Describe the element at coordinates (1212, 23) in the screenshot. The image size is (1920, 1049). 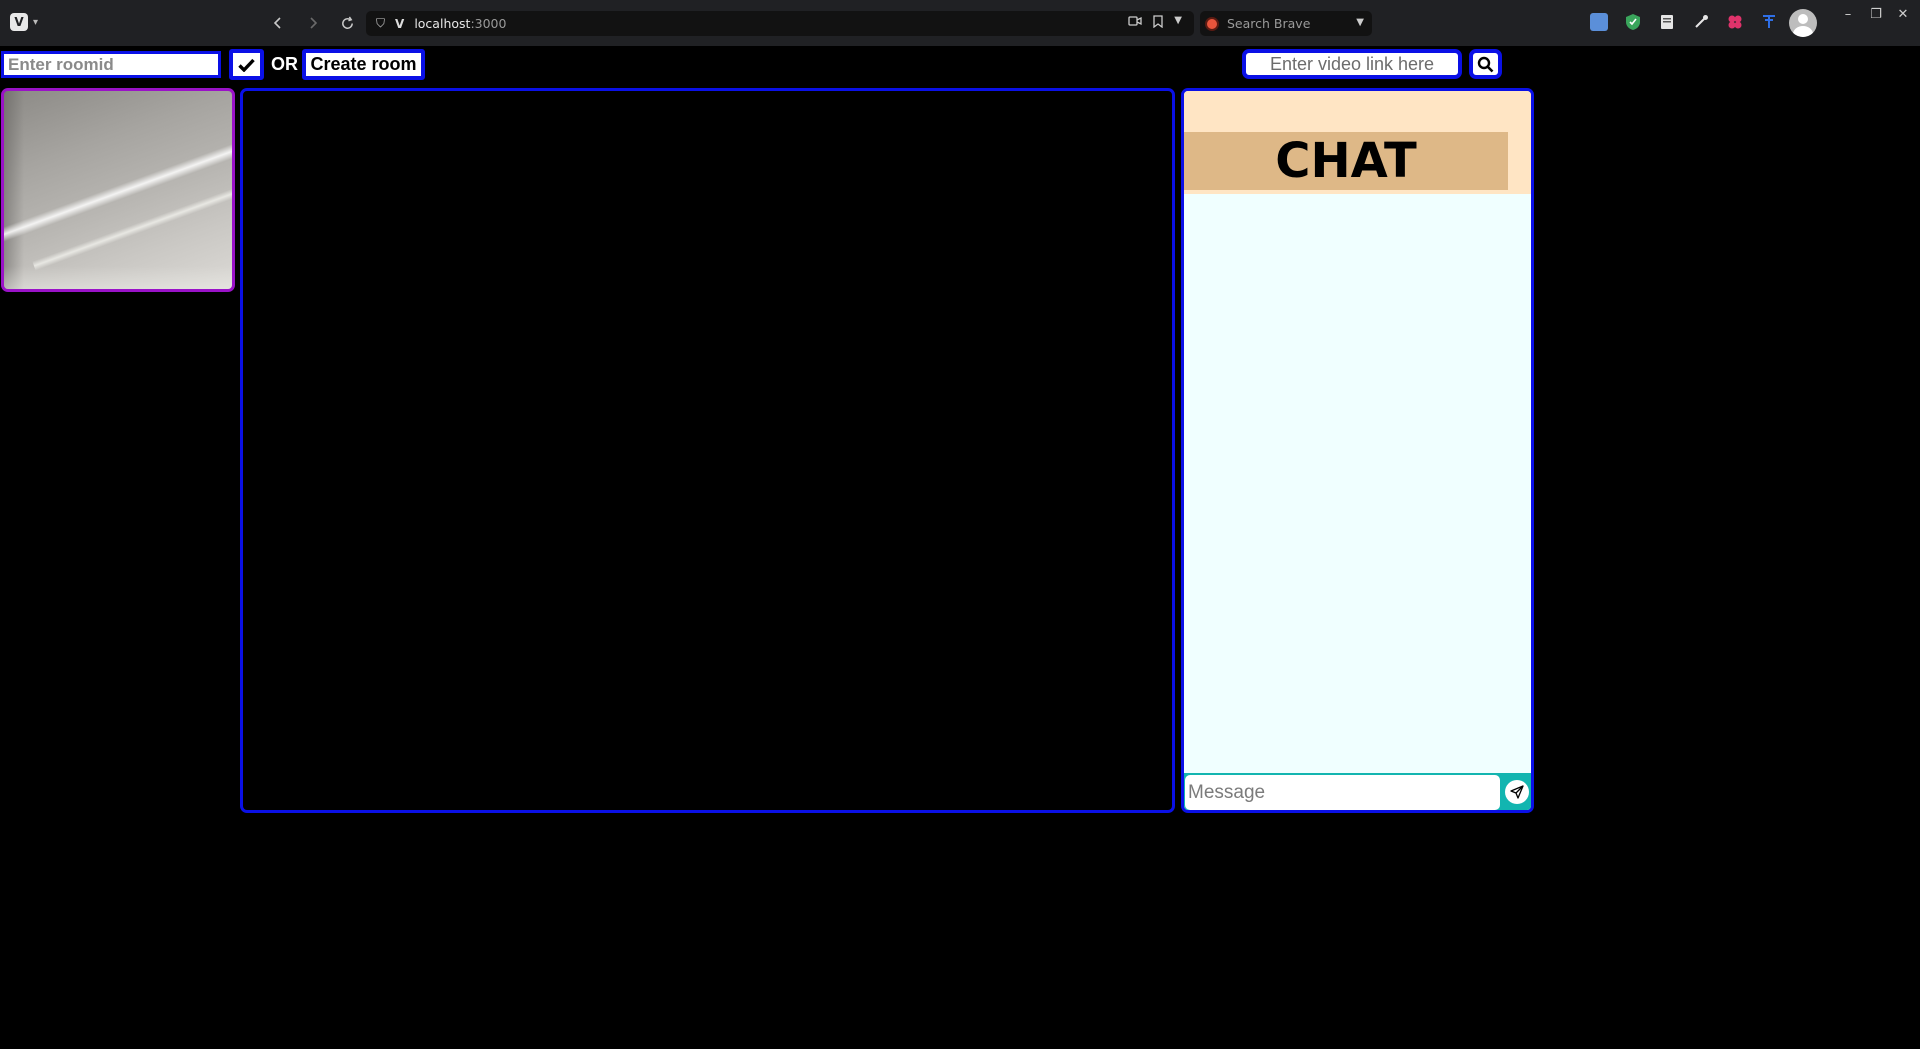
I see `brave-logo-icon` at that location.